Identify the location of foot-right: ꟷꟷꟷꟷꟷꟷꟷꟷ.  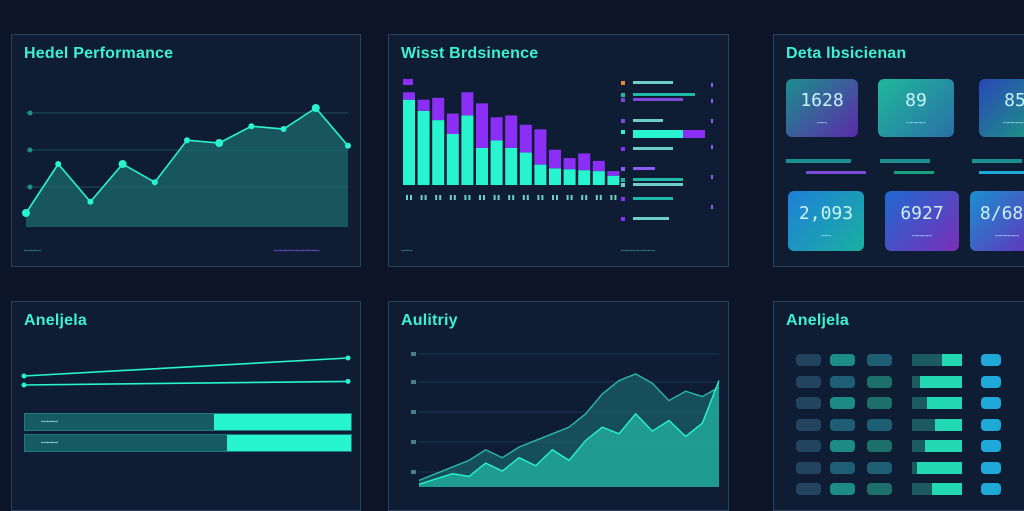
(297, 251).